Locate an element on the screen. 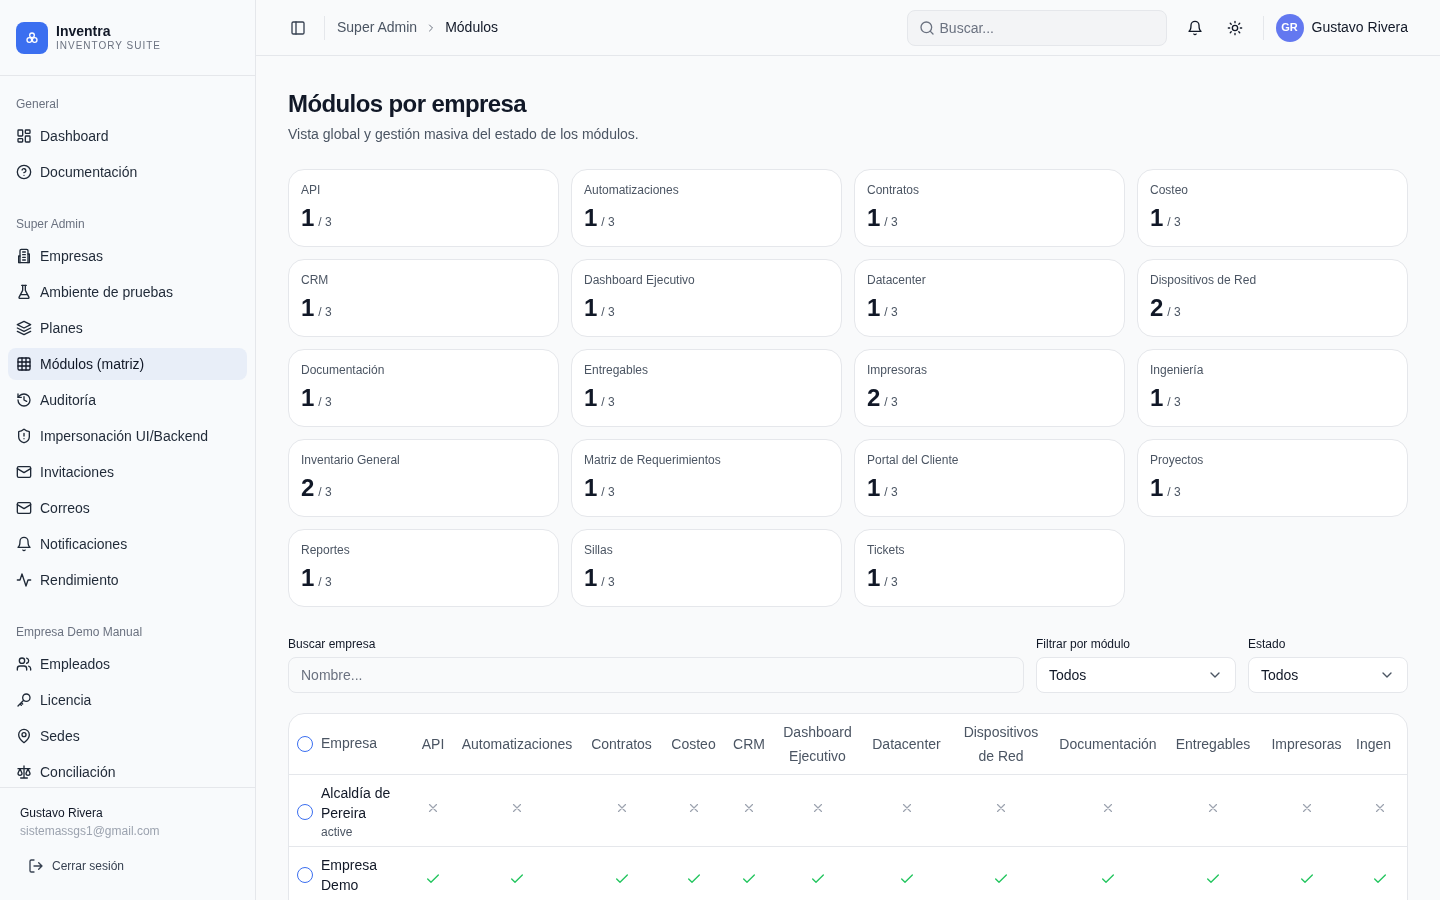 The width and height of the screenshot is (1440, 900). module-name: Impresoras is located at coordinates (898, 370).